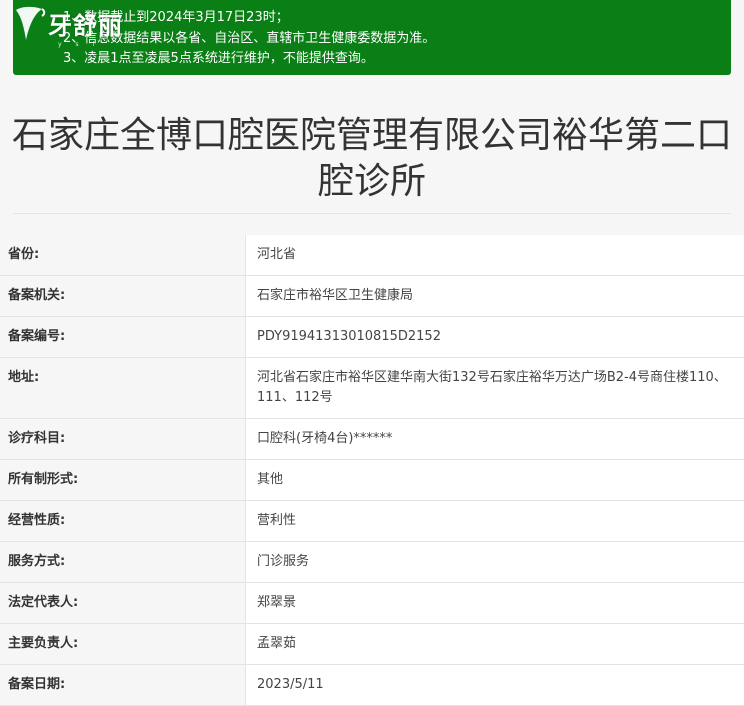 The width and height of the screenshot is (744, 706). Describe the element at coordinates (123, 255) in the screenshot. I see `detail-label: 省份:` at that location.